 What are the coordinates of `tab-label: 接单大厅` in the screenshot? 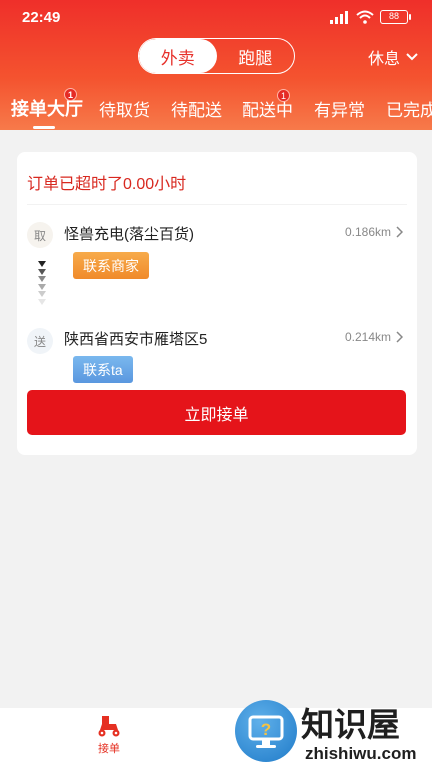 It's located at (47, 109).